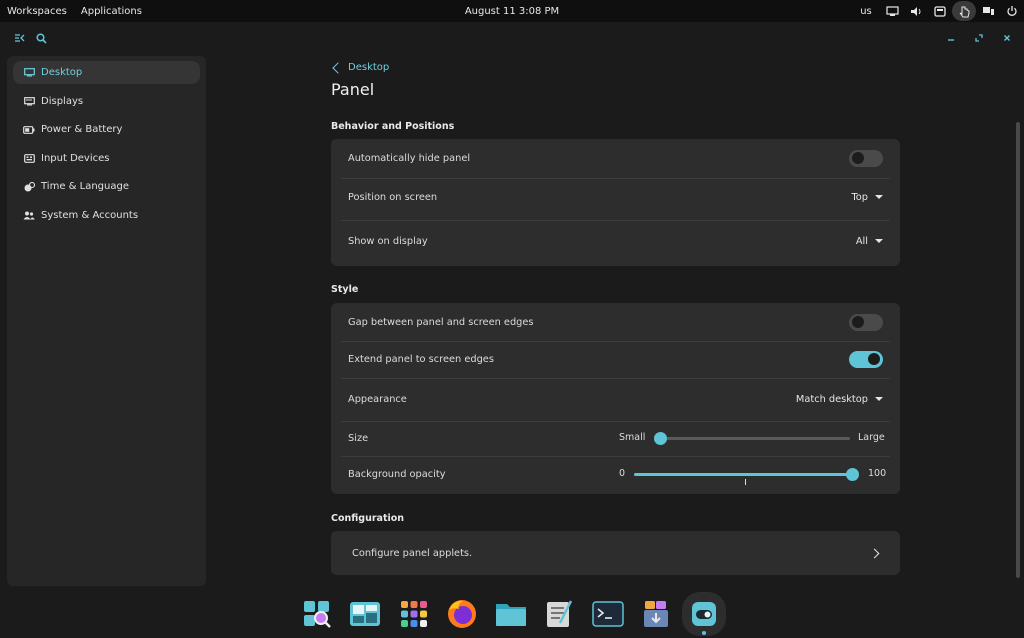  What do you see at coordinates (62, 72) in the screenshot?
I see `sidebar-item-label: Desktop` at bounding box center [62, 72].